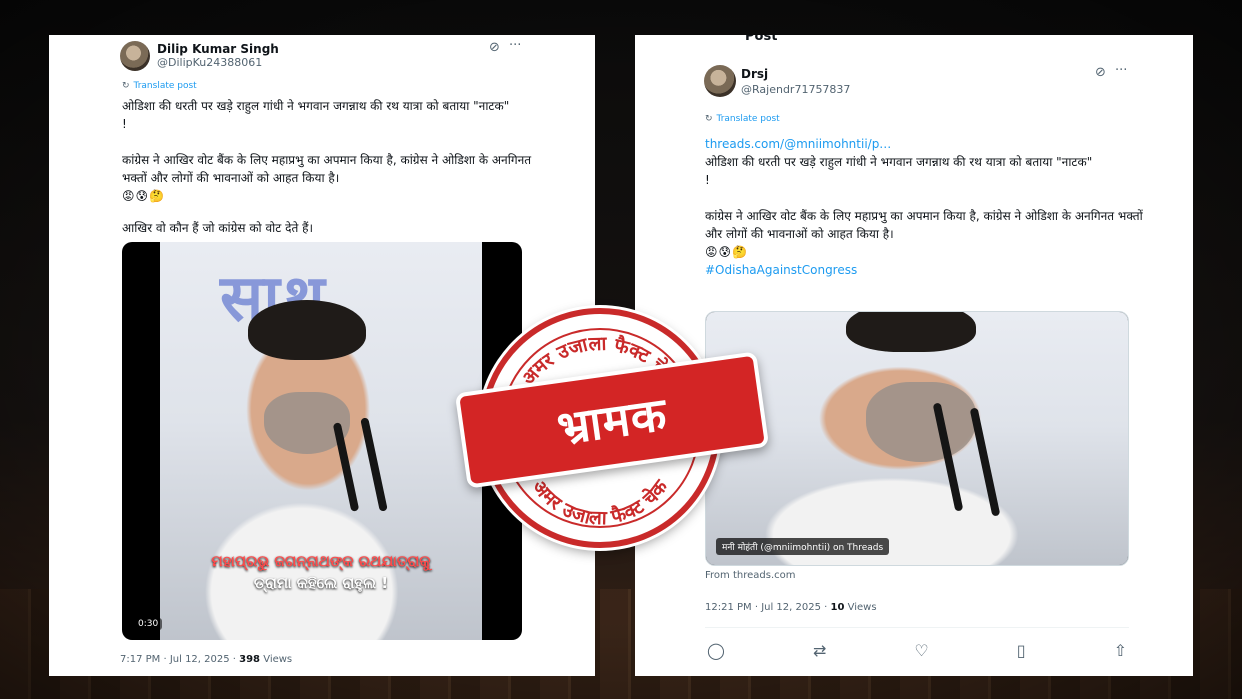  Describe the element at coordinates (754, 74) in the screenshot. I see `author-name: Drsj` at that location.